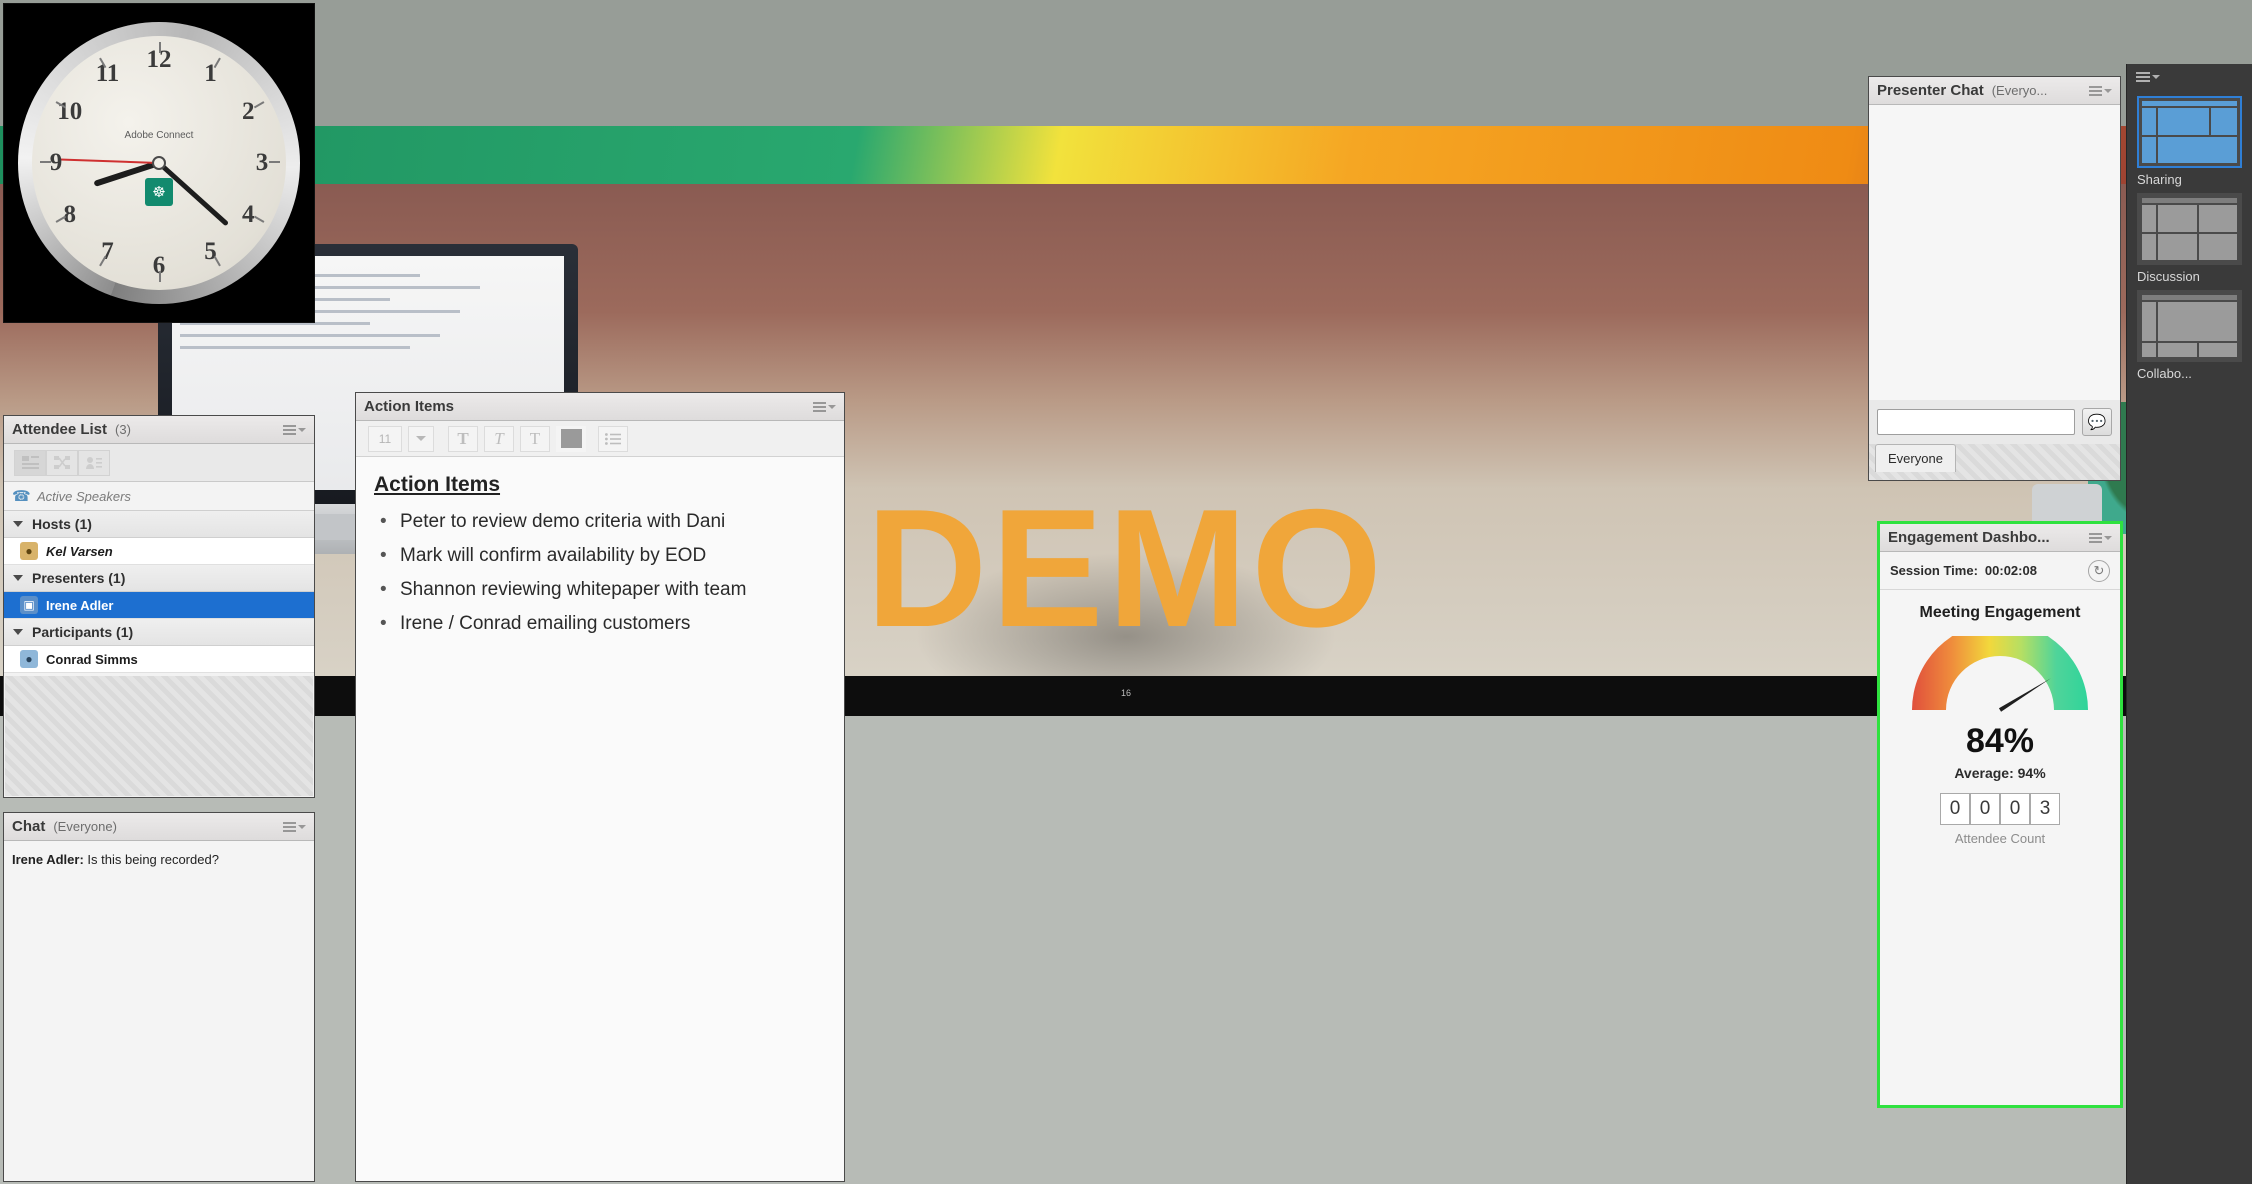 Image resolution: width=2252 pixels, height=1184 pixels. What do you see at coordinates (262, 162) in the screenshot?
I see `clock-numeral: 3` at bounding box center [262, 162].